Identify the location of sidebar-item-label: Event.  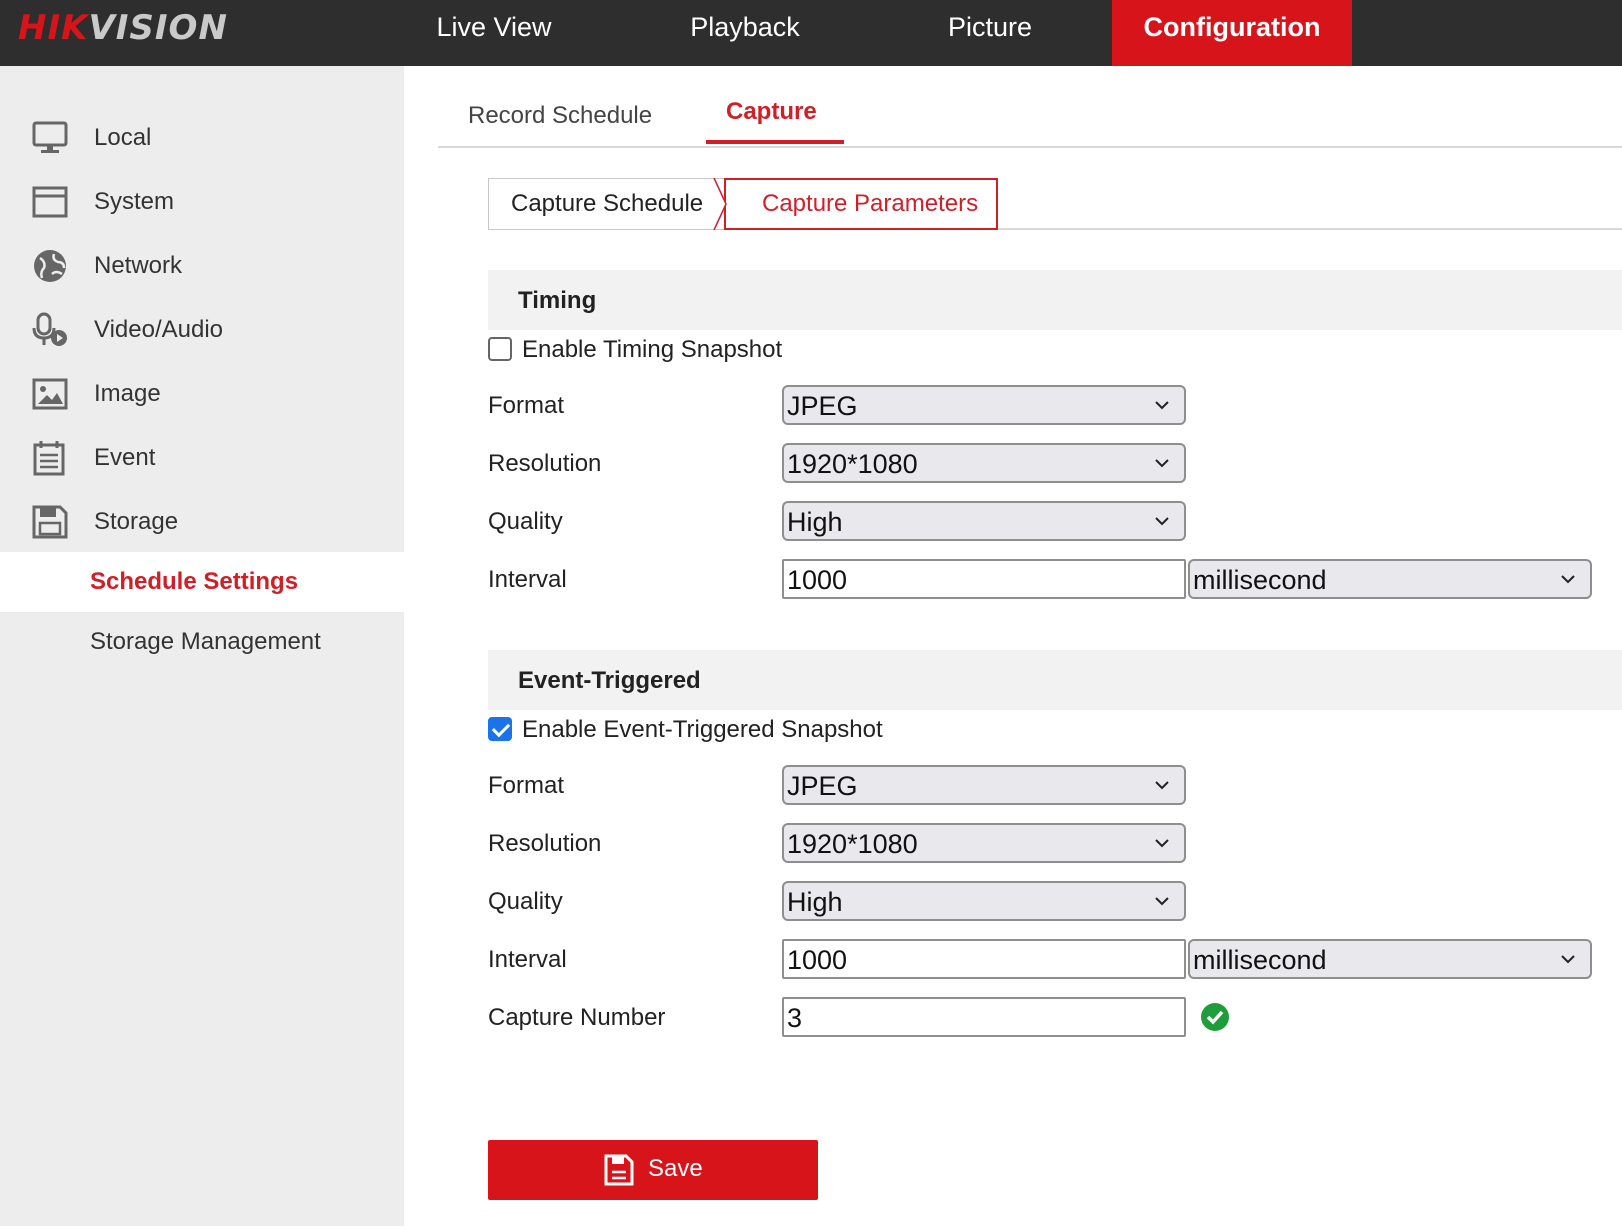
(125, 457).